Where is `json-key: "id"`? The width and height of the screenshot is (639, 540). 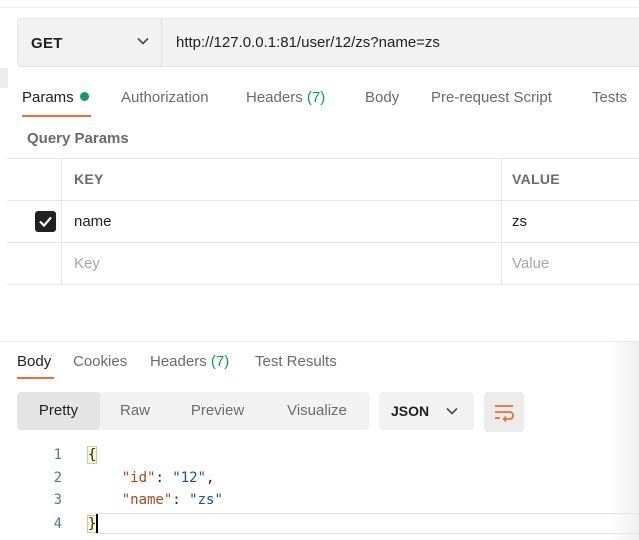 json-key: "id" is located at coordinates (138, 478).